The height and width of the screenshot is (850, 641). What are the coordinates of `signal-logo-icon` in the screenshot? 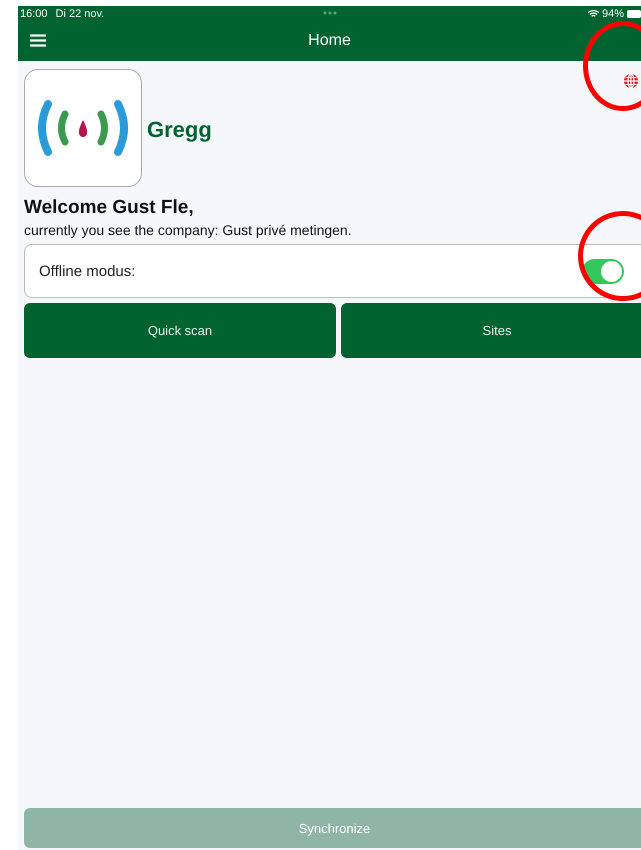 It's located at (83, 128).